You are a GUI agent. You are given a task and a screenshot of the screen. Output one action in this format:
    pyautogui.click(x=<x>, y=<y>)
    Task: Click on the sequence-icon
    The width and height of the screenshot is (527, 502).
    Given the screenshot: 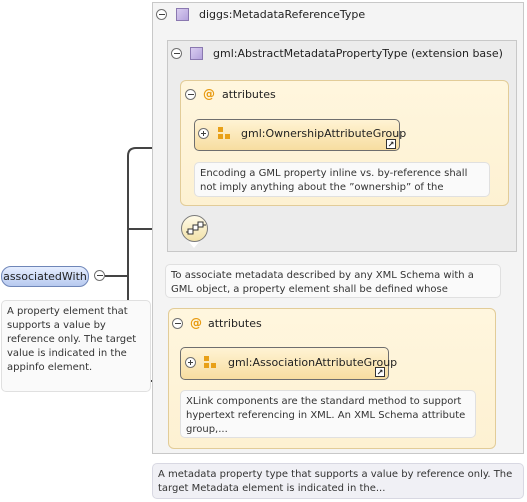 What is the action you would take?
    pyautogui.click(x=194, y=228)
    